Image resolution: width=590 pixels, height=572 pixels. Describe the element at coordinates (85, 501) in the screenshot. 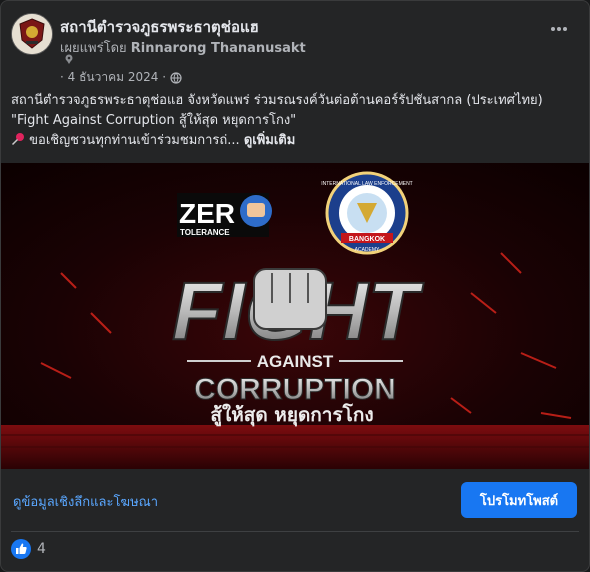

I see `insights-and-ads-link: ดูข้อมูลเชิงลึกและโฆษณา` at that location.